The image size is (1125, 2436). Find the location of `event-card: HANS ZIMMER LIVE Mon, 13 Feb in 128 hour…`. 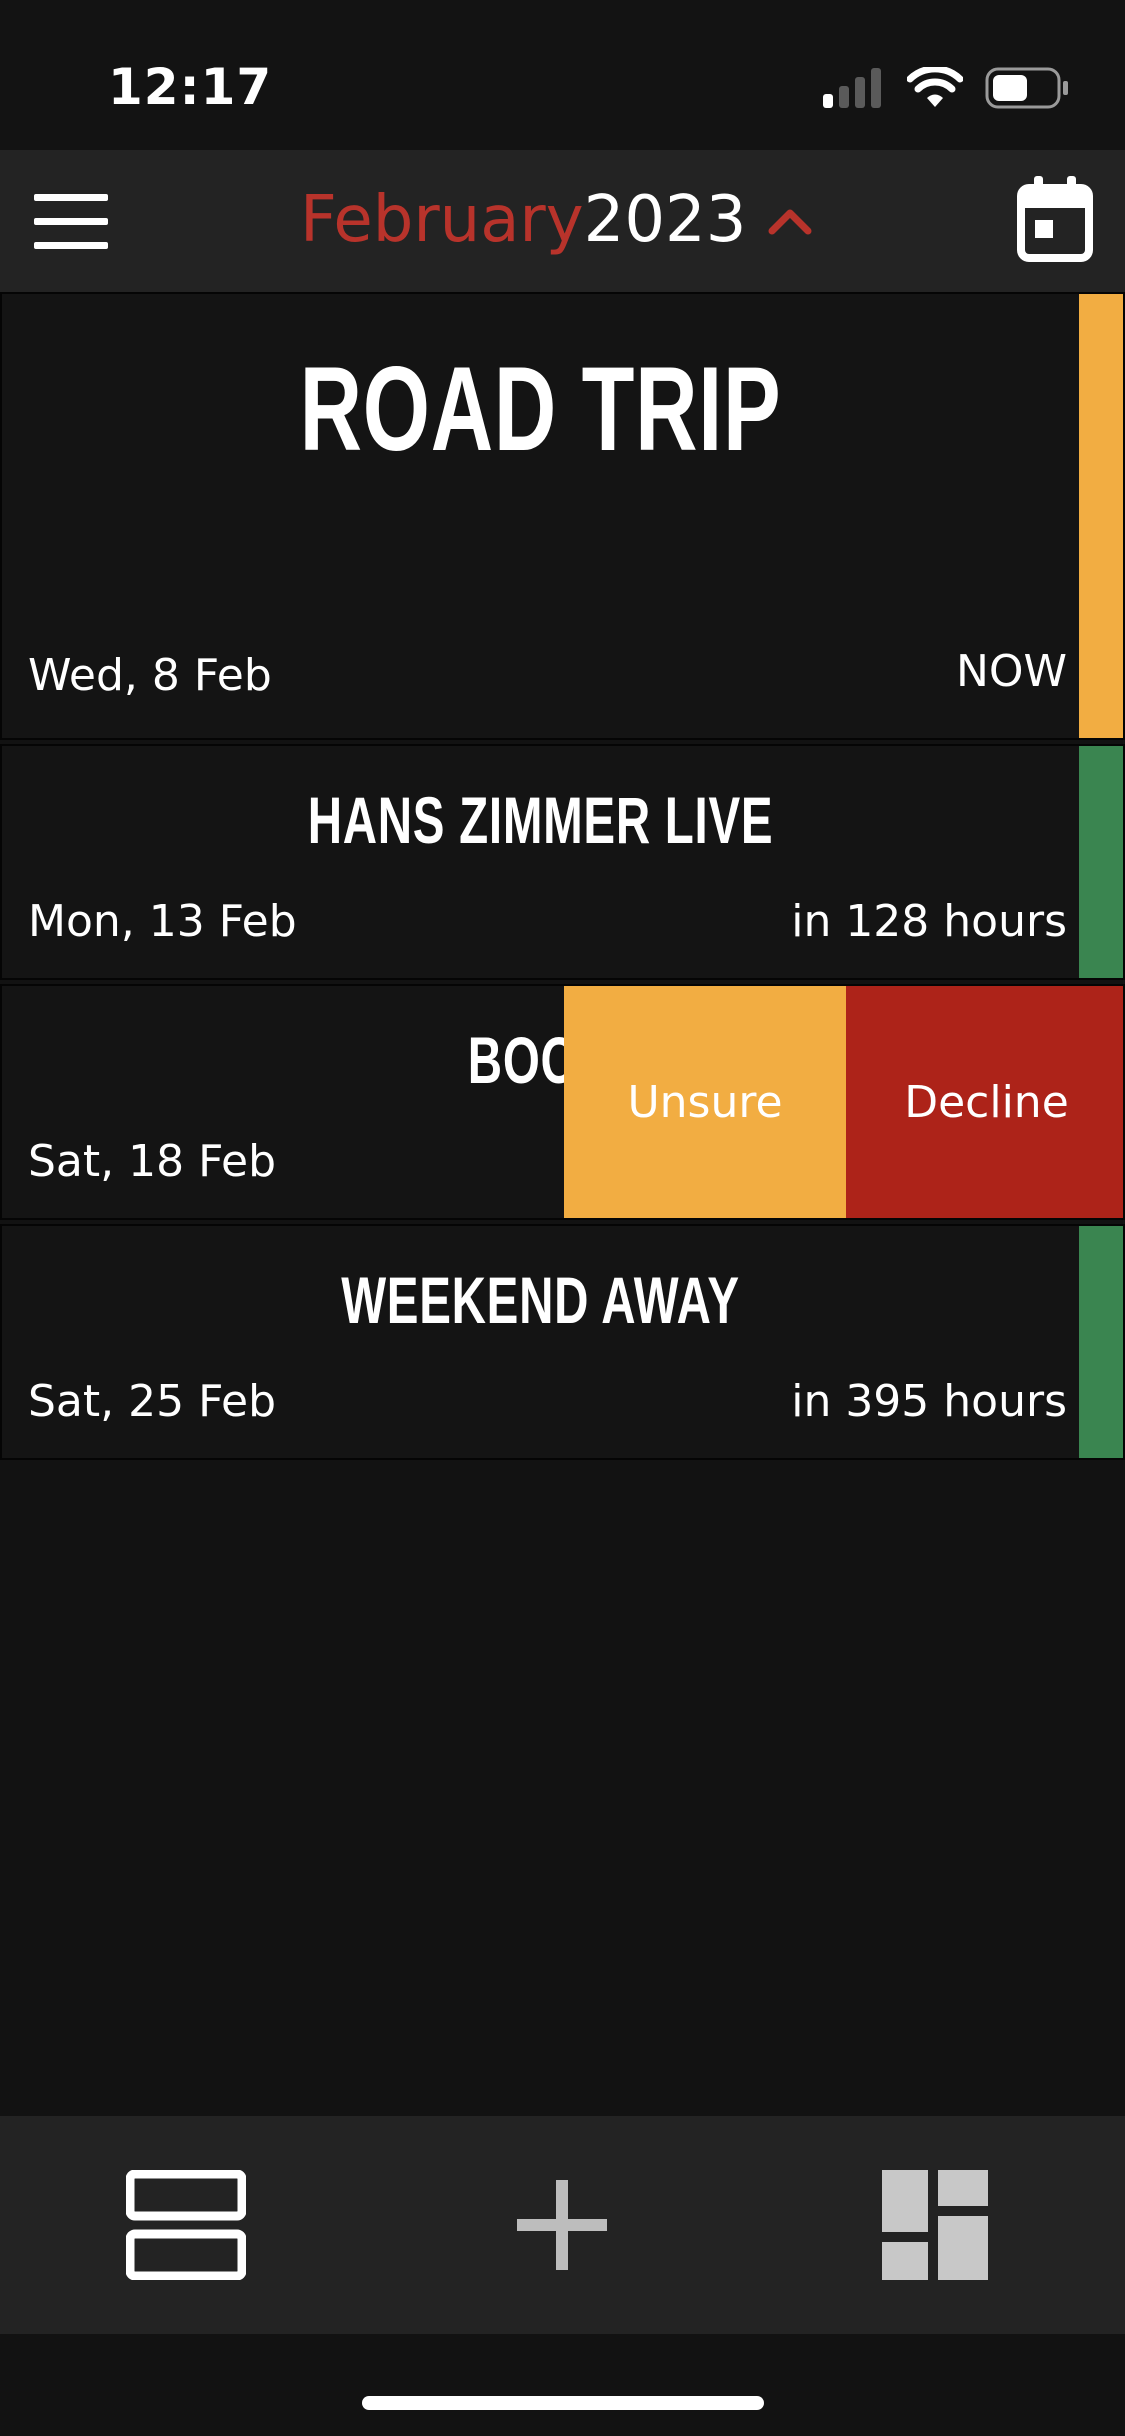

event-card: HANS ZIMMER LIVE Mon, 13 Feb in 128 hour… is located at coordinates (562, 862).